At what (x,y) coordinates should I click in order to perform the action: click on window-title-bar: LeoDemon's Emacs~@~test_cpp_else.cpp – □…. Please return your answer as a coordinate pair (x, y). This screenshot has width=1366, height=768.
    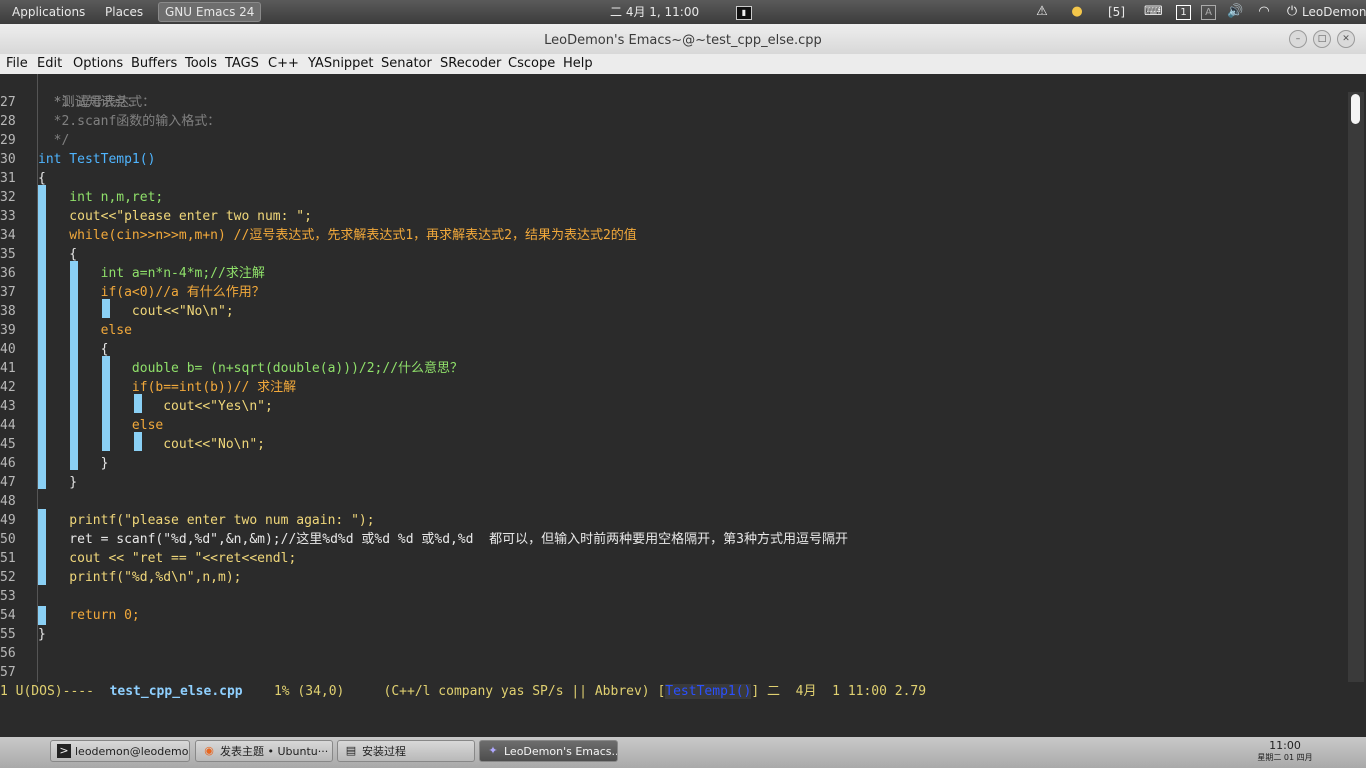
    Looking at the image, I should click on (683, 39).